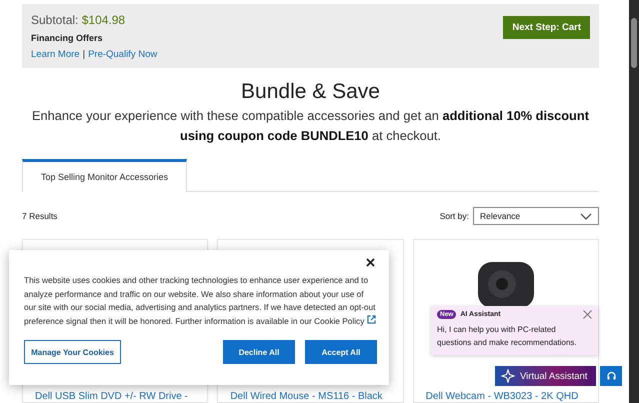 Image resolution: width=639 pixels, height=403 pixels. What do you see at coordinates (341, 352) in the screenshot?
I see `cookie-action-button: Accept All` at bounding box center [341, 352].